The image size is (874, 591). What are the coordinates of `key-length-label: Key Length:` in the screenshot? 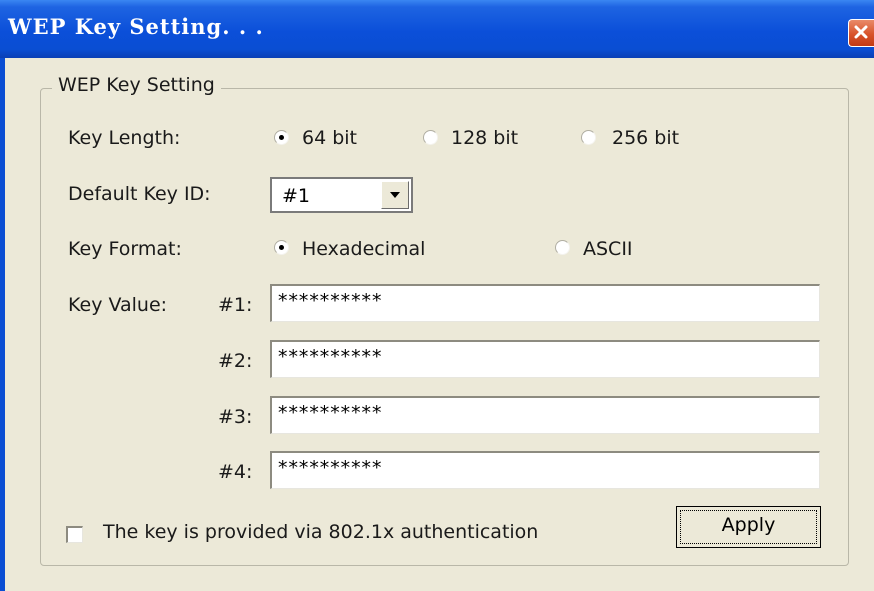 It's located at (124, 138).